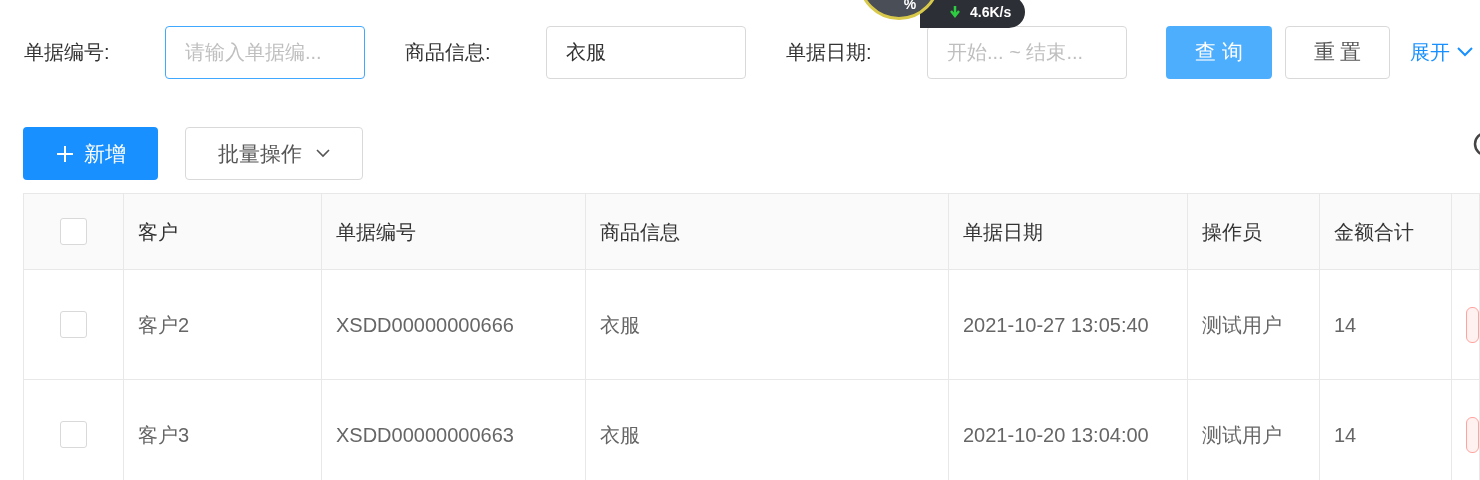 This screenshot has width=1480, height=480. Describe the element at coordinates (646, 52) in the screenshot. I see `input-field: 衣服` at that location.